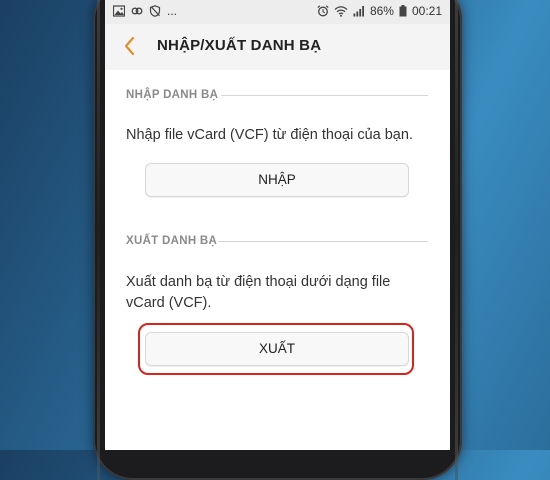  What do you see at coordinates (341, 11) in the screenshot?
I see `wifi-icon` at bounding box center [341, 11].